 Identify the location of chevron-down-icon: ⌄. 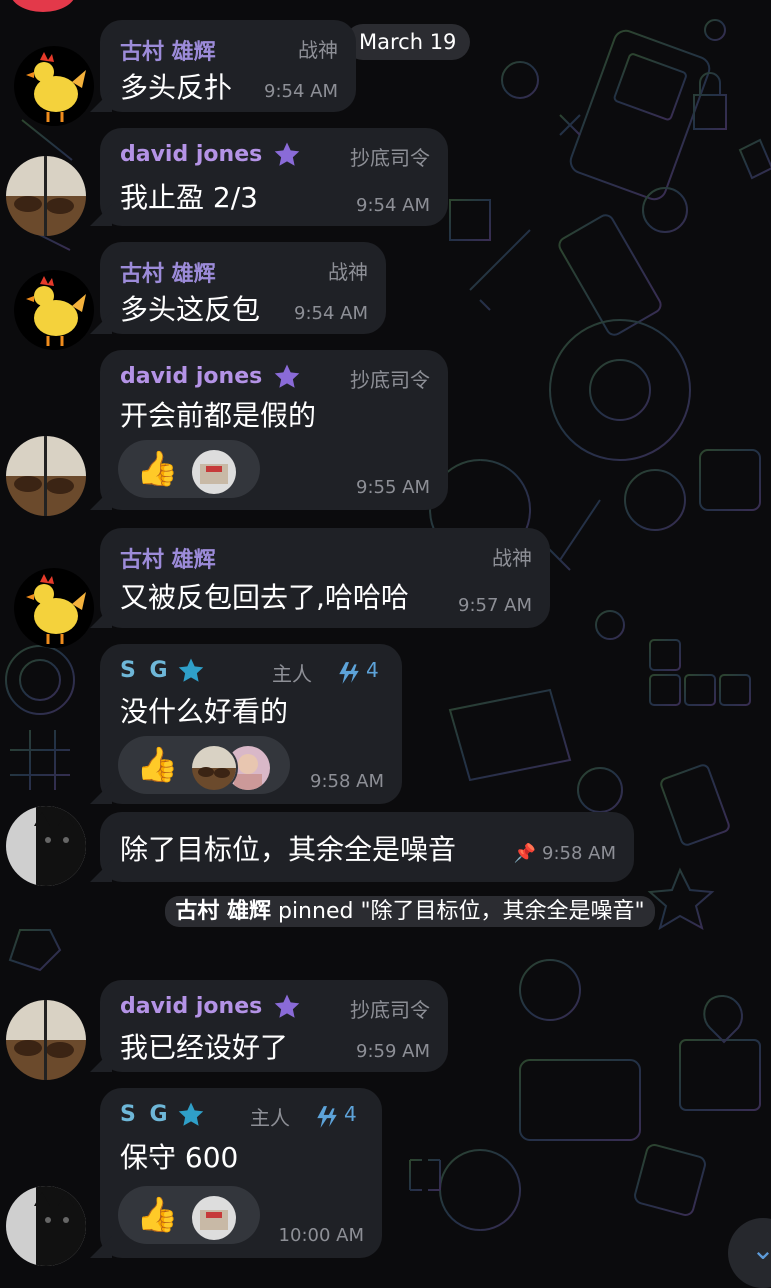
(761, 1249).